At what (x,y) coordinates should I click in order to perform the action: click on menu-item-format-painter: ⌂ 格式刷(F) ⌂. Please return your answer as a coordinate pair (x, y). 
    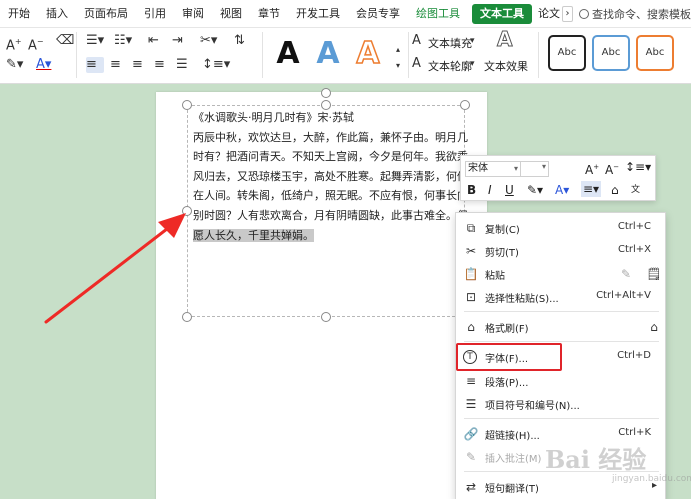
    Looking at the image, I should click on (560, 327).